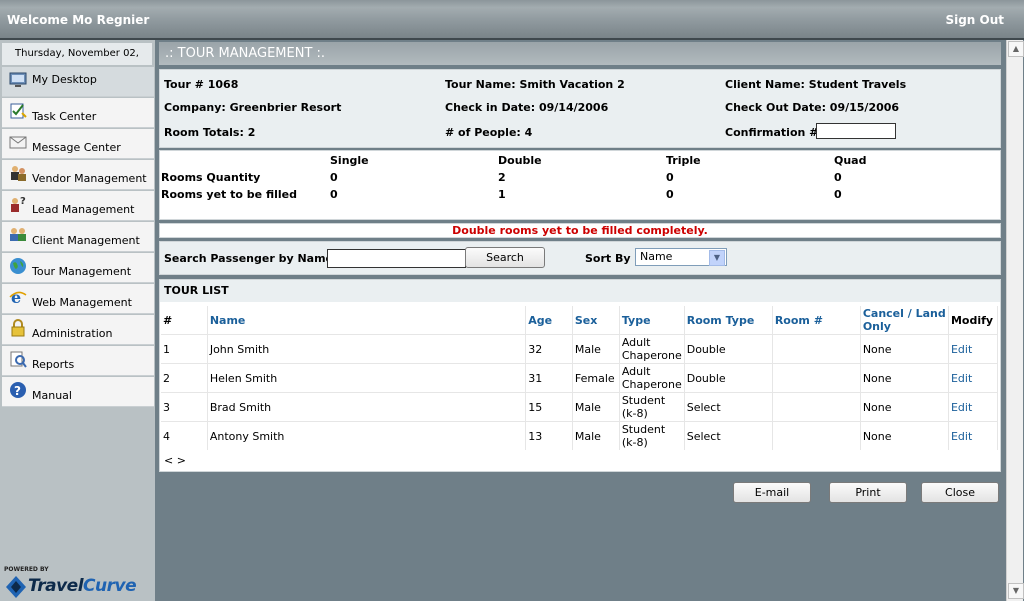 This screenshot has width=1024, height=601. What do you see at coordinates (974, 20) in the screenshot?
I see `sign-out-link: Sign Out` at bounding box center [974, 20].